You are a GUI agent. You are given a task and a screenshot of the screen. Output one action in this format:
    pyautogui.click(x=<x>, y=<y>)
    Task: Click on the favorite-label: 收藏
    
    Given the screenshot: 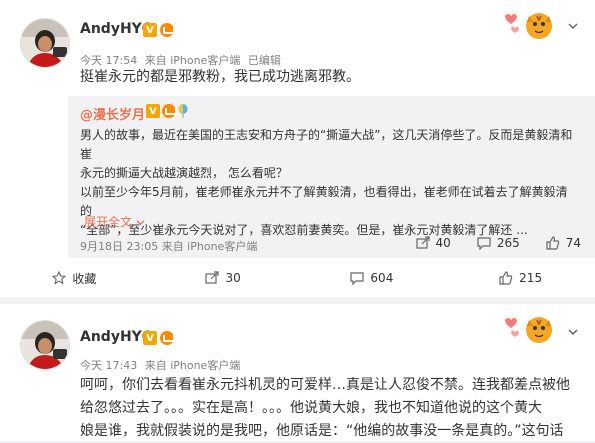 What is the action you would take?
    pyautogui.click(x=84, y=278)
    